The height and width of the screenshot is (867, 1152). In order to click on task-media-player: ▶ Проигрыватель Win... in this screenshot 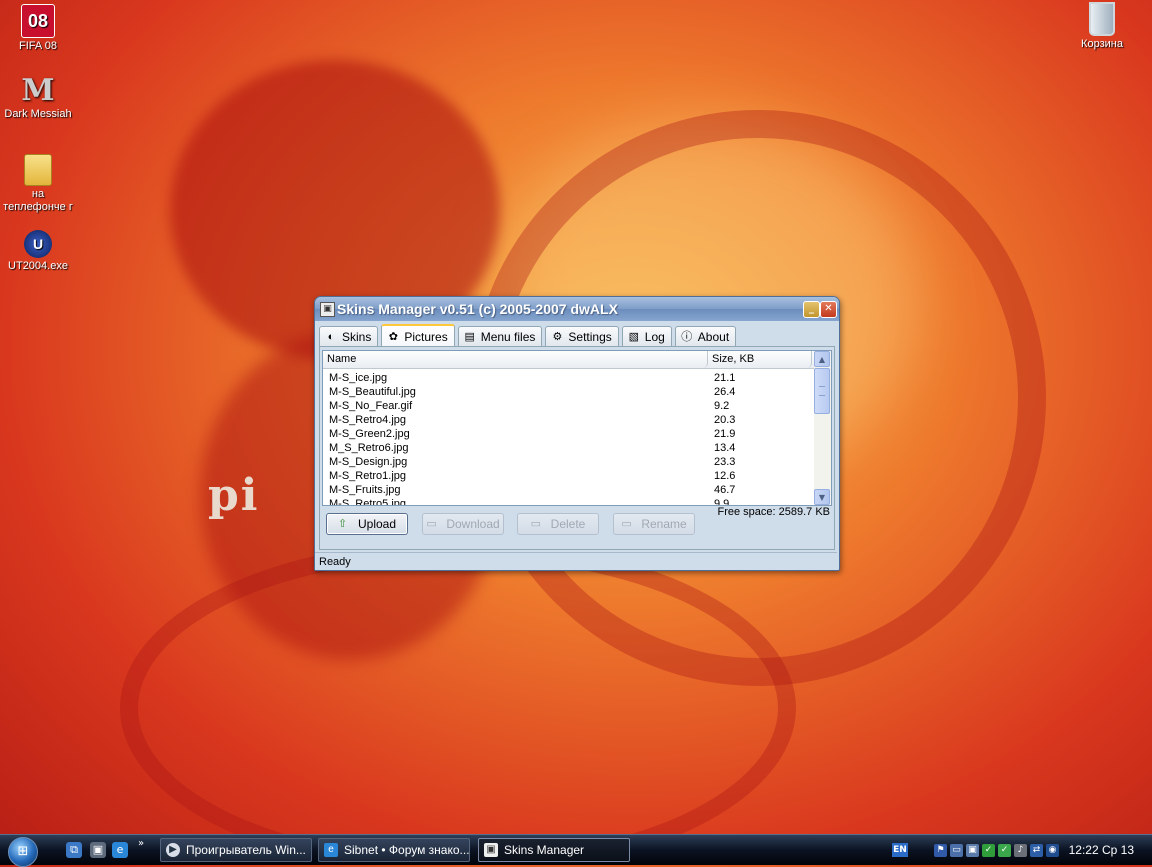, I will do `click(236, 850)`.